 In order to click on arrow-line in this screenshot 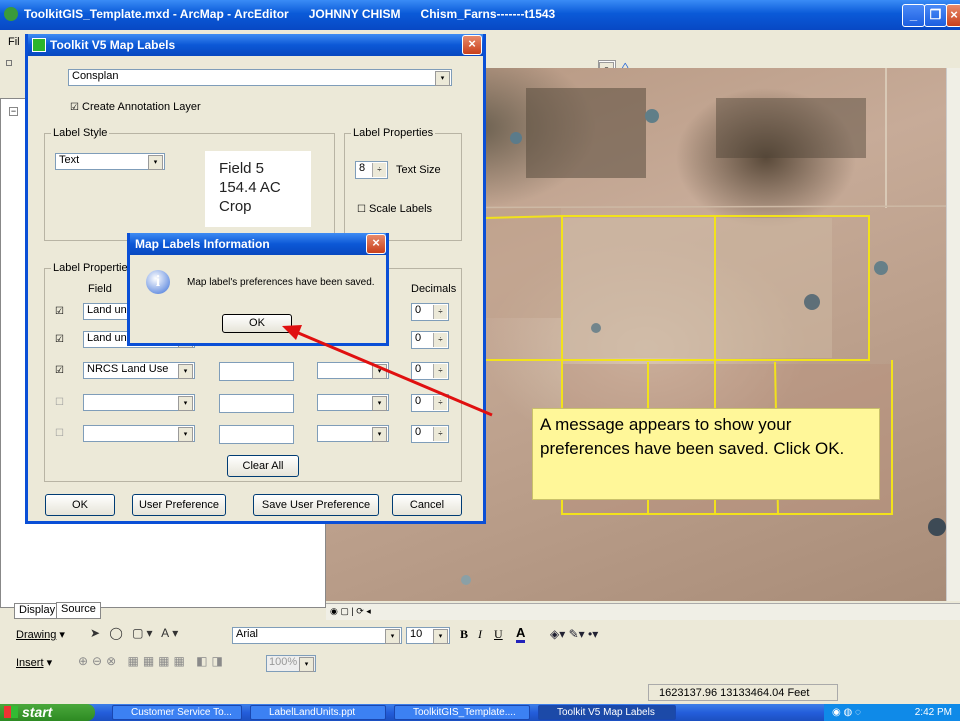, I will do `click(394, 373)`.